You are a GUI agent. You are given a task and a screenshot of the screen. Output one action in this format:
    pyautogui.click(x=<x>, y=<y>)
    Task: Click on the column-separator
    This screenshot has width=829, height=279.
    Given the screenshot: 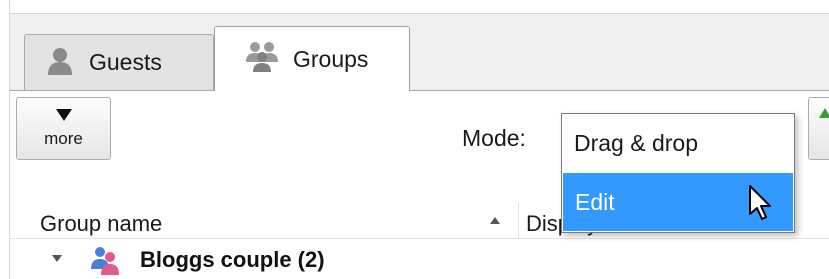 What is the action you would take?
    pyautogui.click(x=518, y=221)
    